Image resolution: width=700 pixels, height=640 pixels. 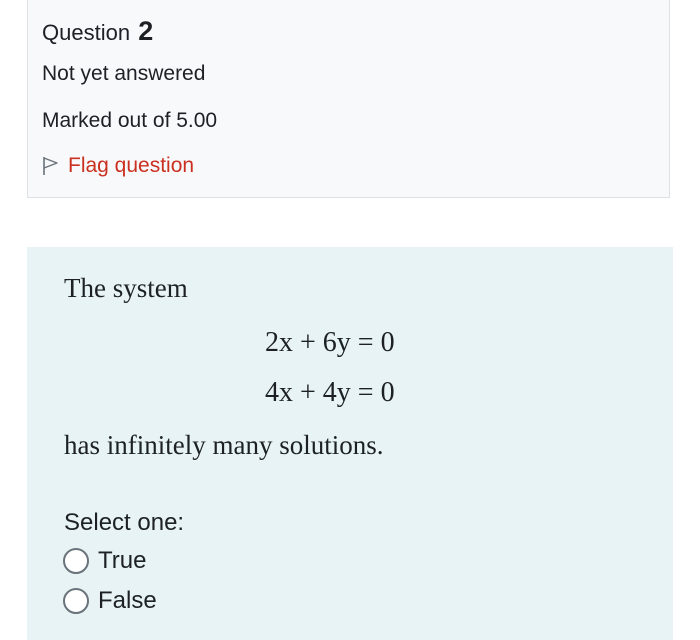 I want to click on question-number: Question 2, so click(x=97, y=31).